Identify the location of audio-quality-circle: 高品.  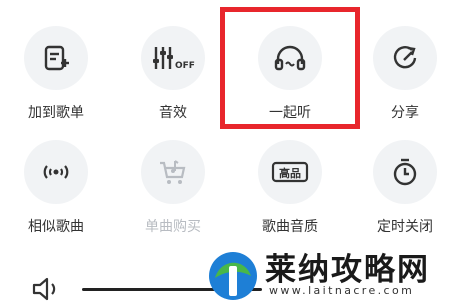
(290, 172).